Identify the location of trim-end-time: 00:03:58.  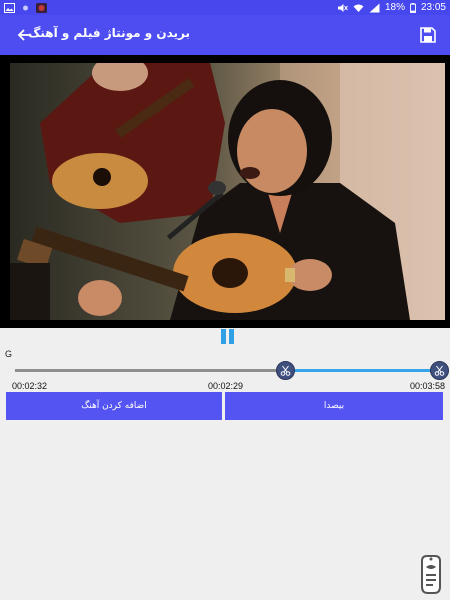
(428, 386).